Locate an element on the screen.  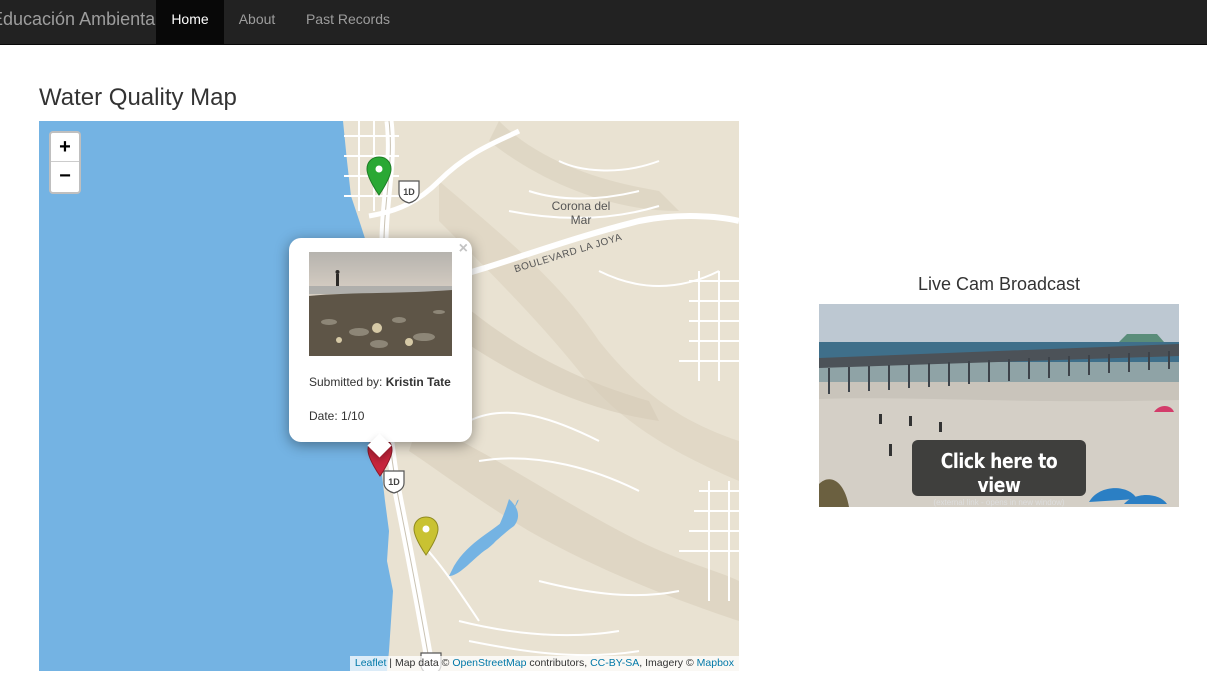
zoom-control: + − is located at coordinates (65, 162).